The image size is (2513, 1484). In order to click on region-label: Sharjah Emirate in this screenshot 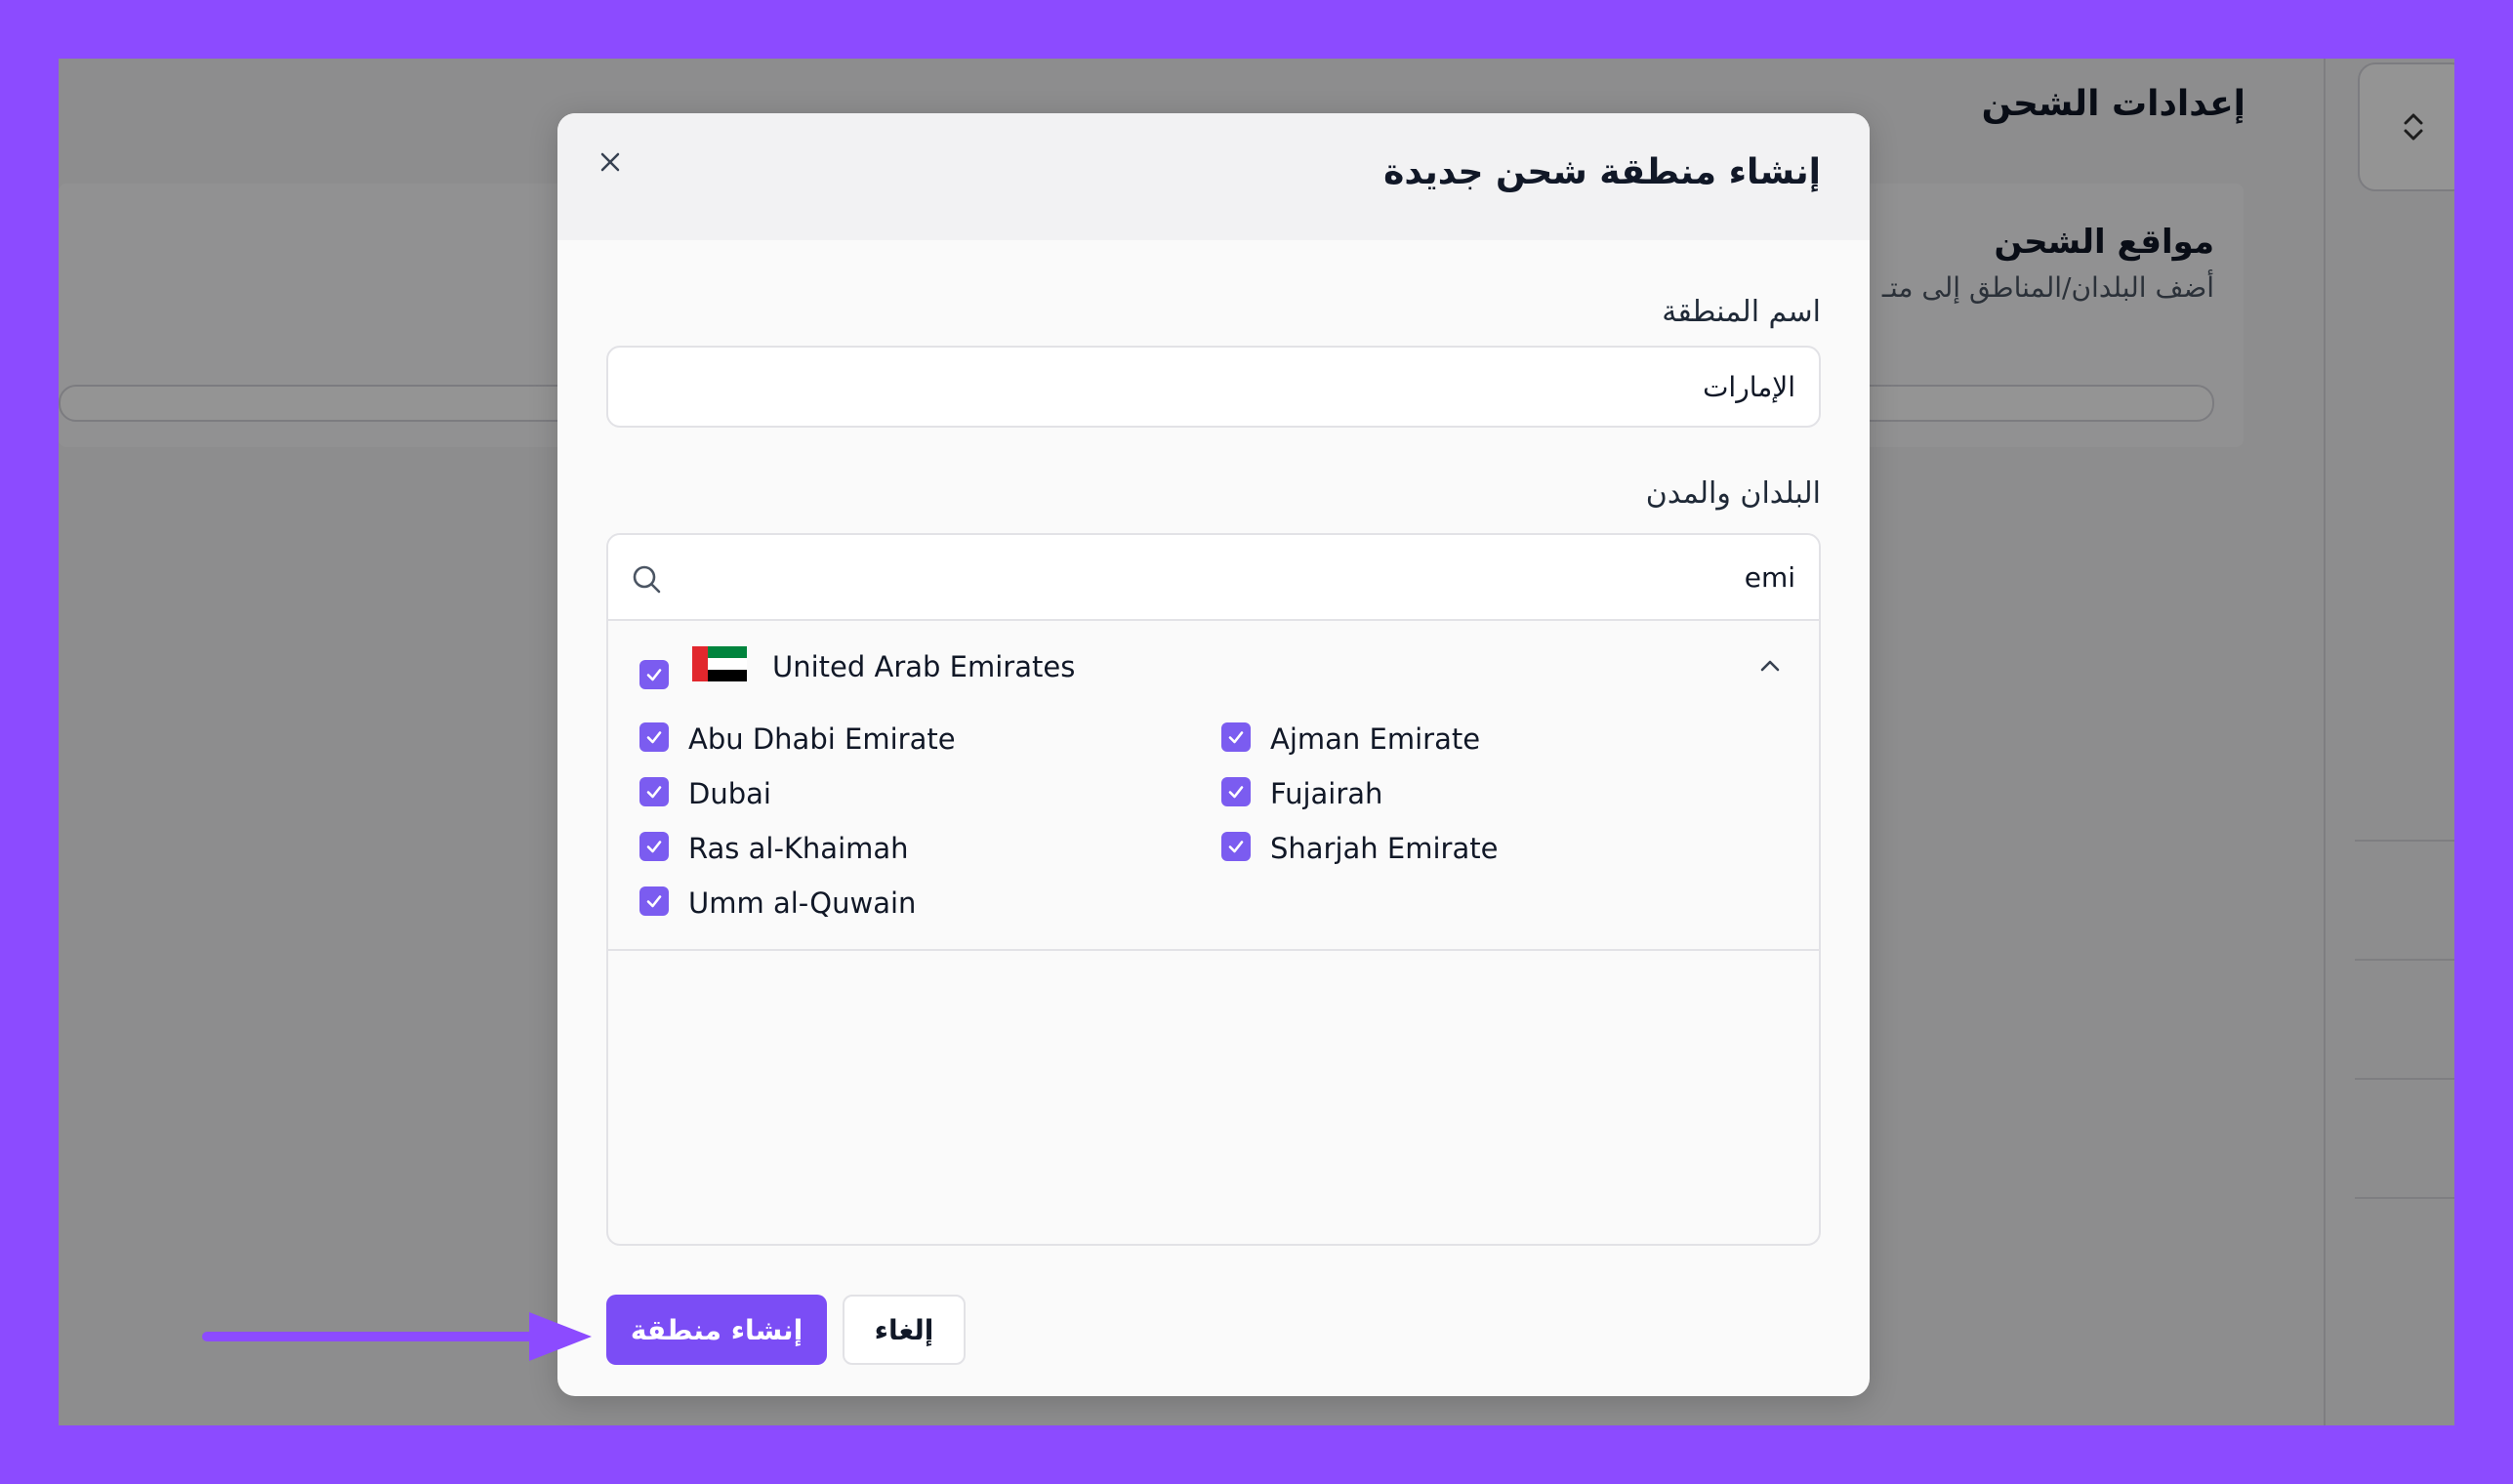, I will do `click(1384, 849)`.